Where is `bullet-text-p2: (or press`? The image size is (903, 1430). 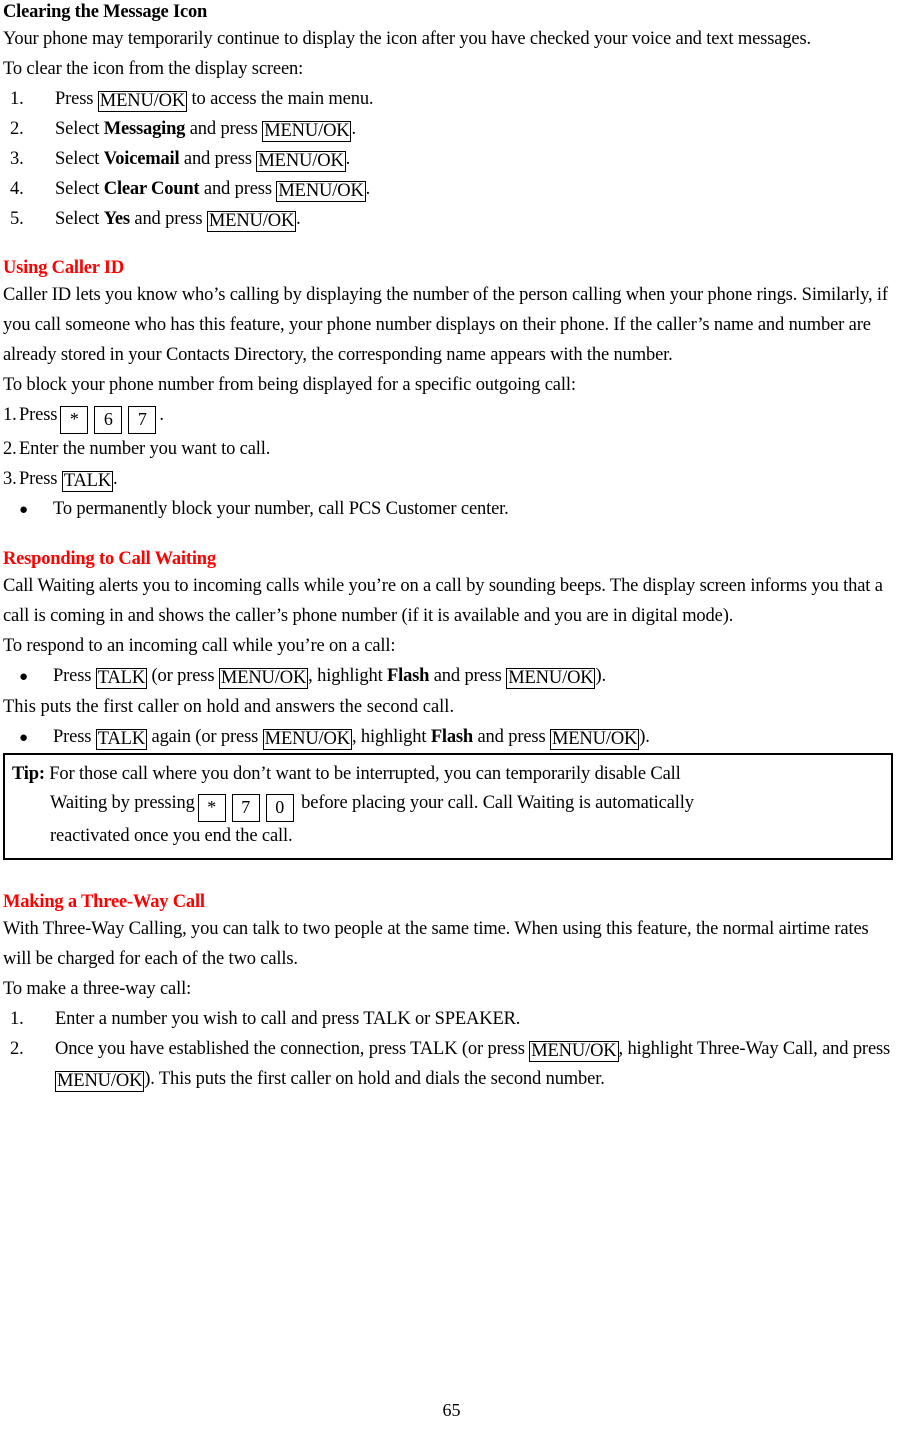 bullet-text-p2: (or press is located at coordinates (183, 676).